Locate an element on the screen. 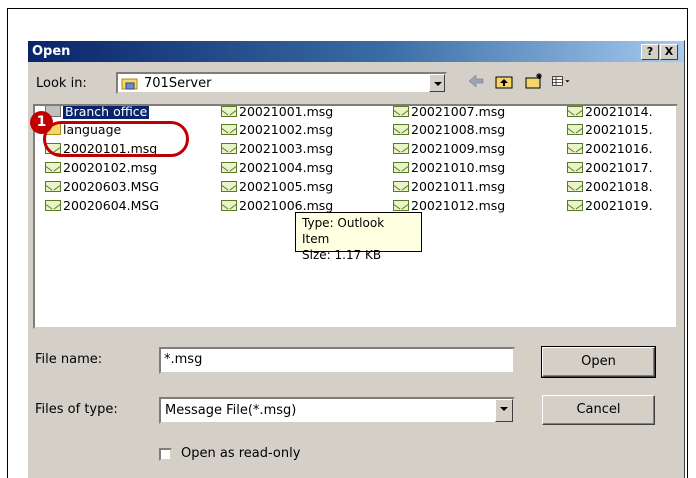  look-in-dropdown-button is located at coordinates (437, 83).